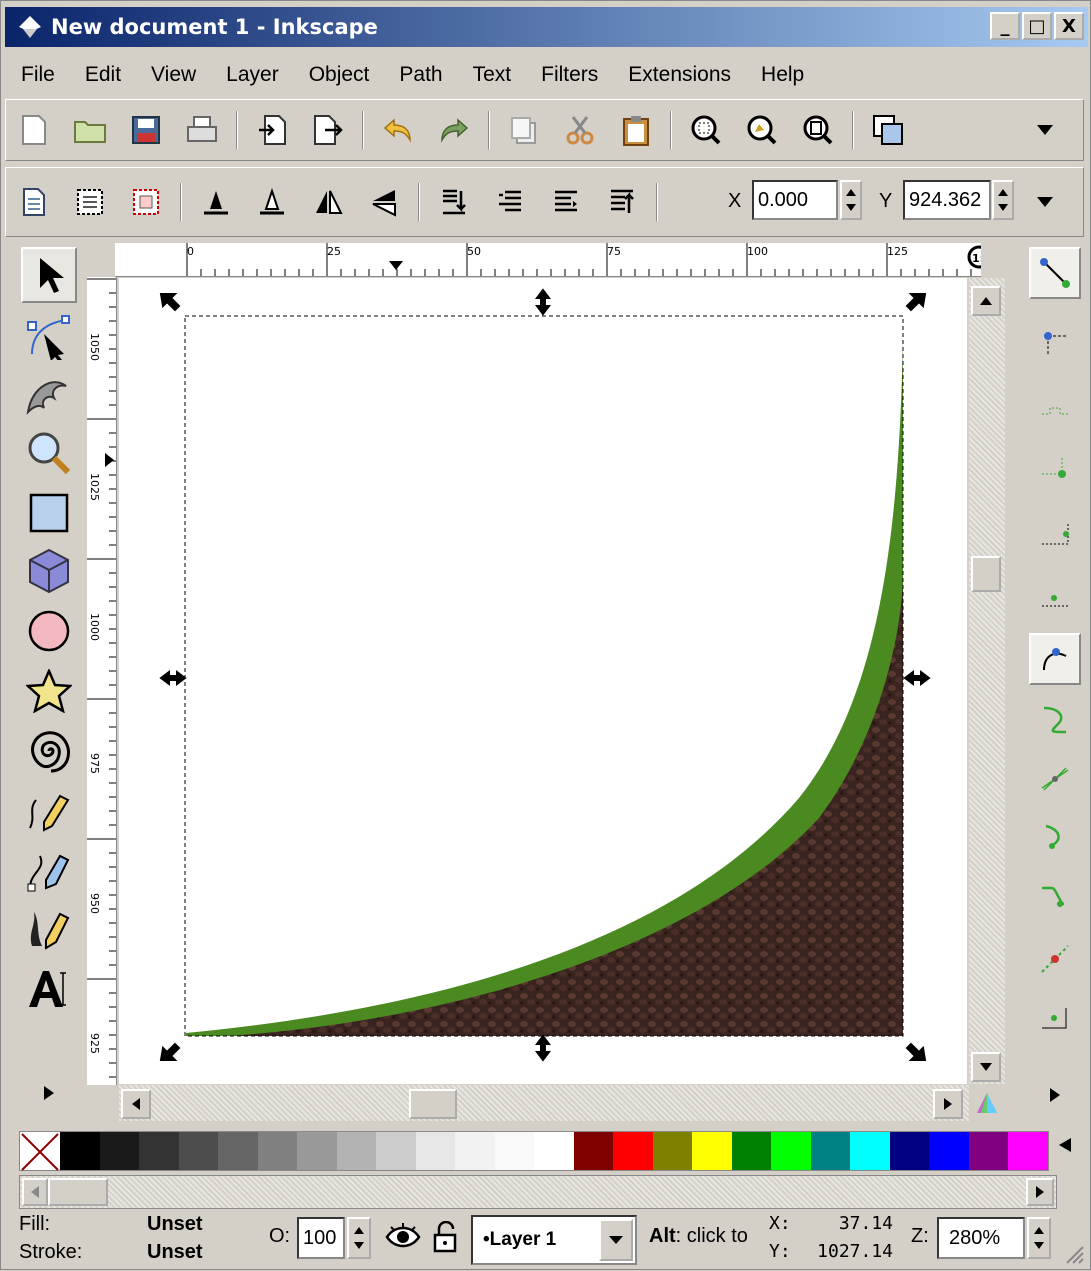 This screenshot has width=1091, height=1271. Describe the element at coordinates (146, 202) in the screenshot. I see `deselect-icon` at that location.